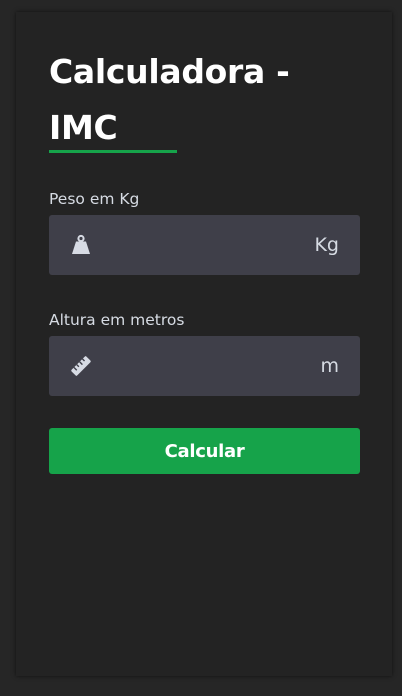 The width and height of the screenshot is (402, 696). I want to click on calculate-button: Calcular, so click(204, 451).